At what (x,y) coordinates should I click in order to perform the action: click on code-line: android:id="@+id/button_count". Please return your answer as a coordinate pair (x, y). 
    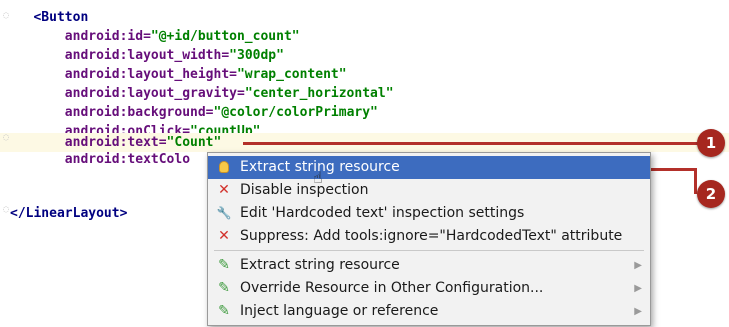
    Looking at the image, I should click on (364, 36).